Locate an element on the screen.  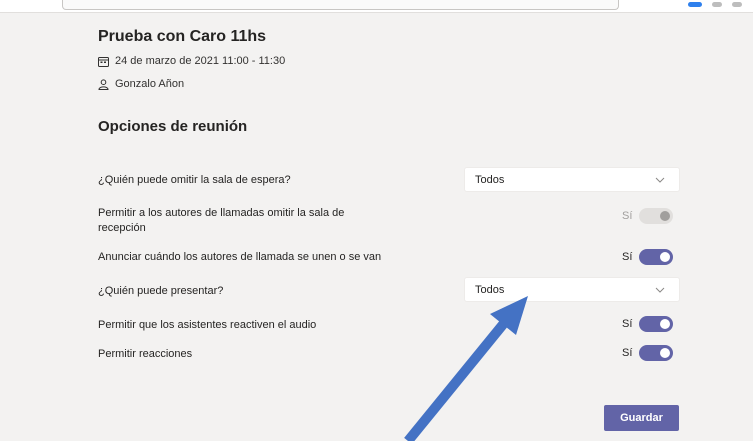
annotation-arrow is located at coordinates (466, 368).